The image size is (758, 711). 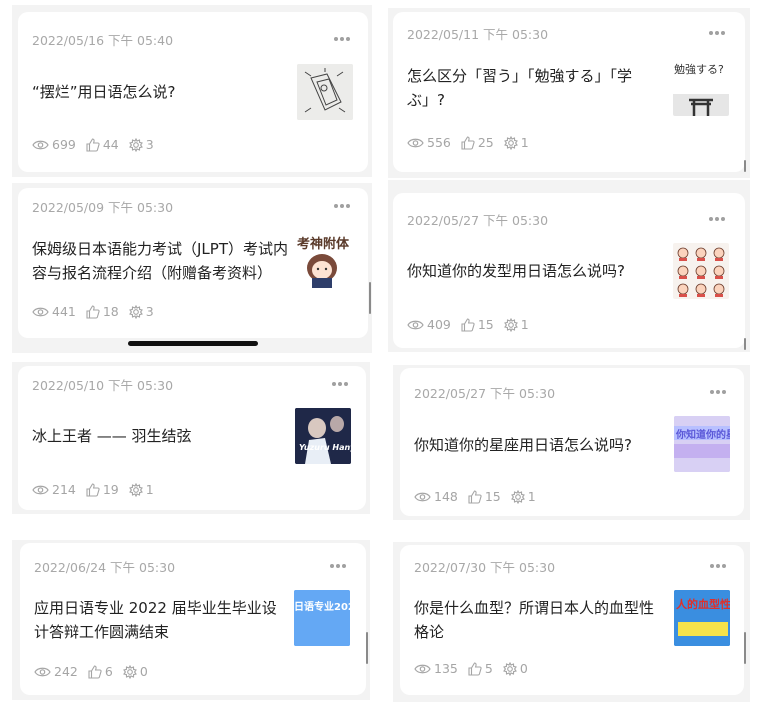 I want to click on thumbnail-caption: 你知道你的星座用日语怎么说, so click(x=702, y=434).